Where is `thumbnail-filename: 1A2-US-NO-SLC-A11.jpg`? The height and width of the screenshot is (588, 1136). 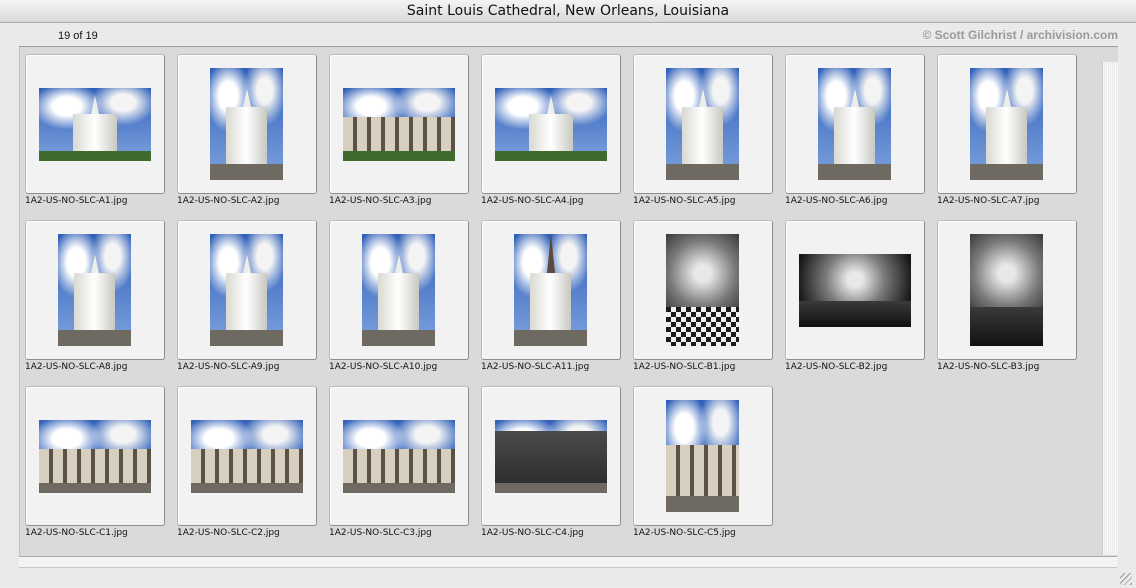 thumbnail-filename: 1A2-US-NO-SLC-A11.jpg is located at coordinates (535, 367).